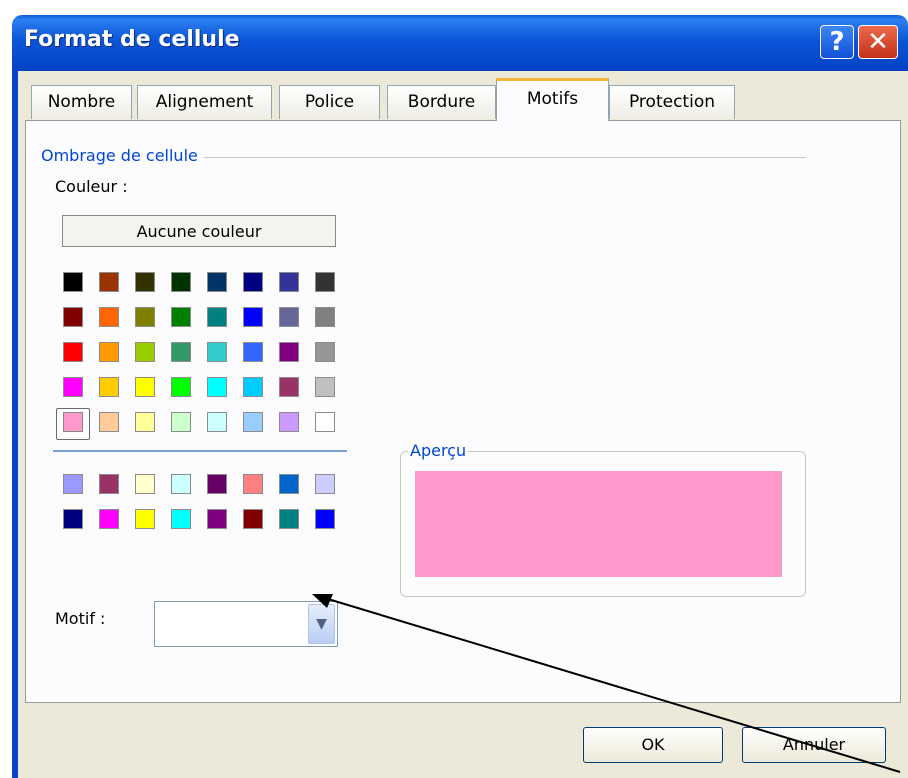  I want to click on tab-nombre: Nombre, so click(81, 102).